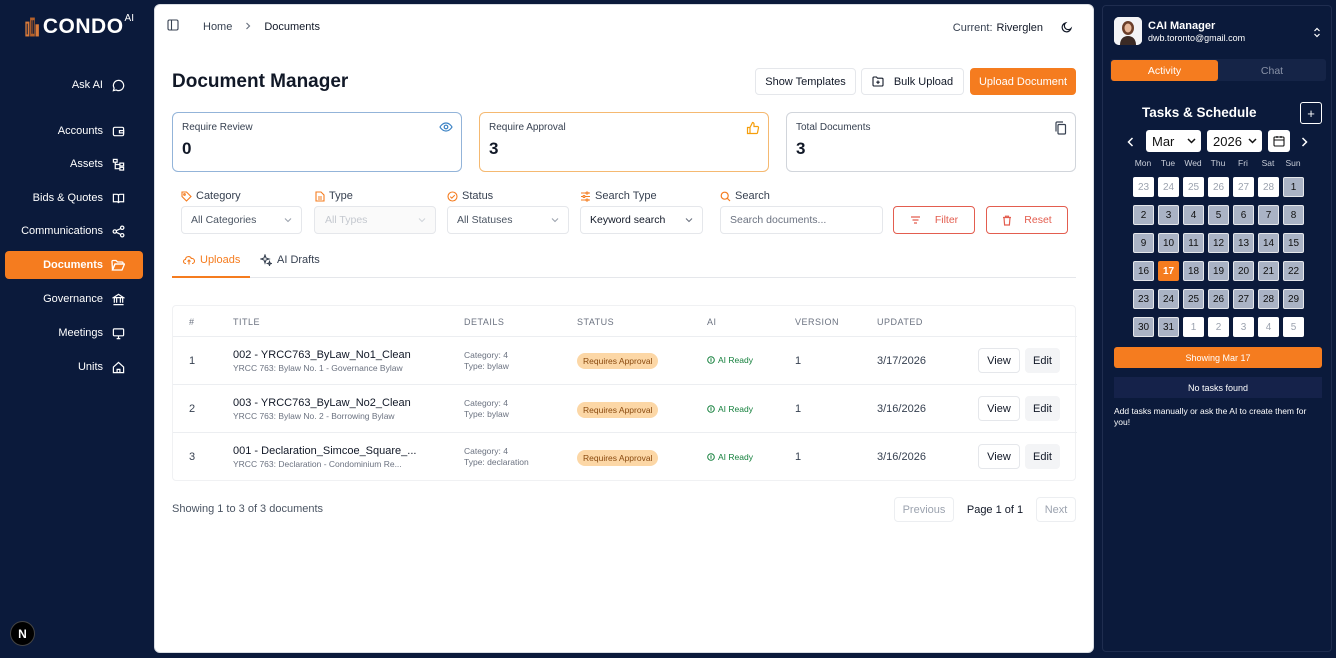 The width and height of the screenshot is (1336, 658). Describe the element at coordinates (1143, 243) in the screenshot. I see `calendar-day: 9` at that location.